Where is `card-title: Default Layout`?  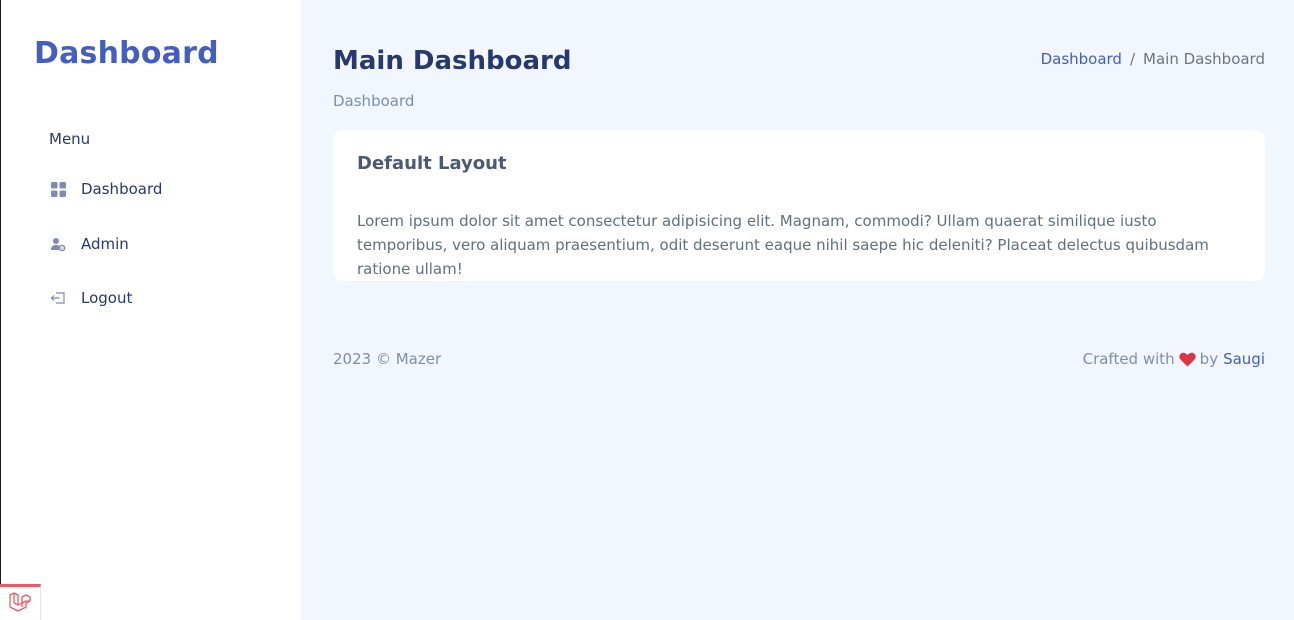
card-title: Default Layout is located at coordinates (432, 163).